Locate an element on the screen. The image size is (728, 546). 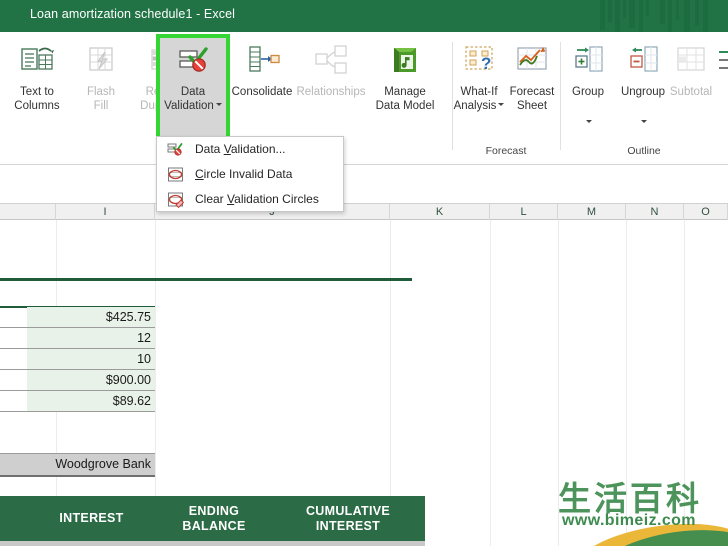
table-header-partial is located at coordinates (13, 518).